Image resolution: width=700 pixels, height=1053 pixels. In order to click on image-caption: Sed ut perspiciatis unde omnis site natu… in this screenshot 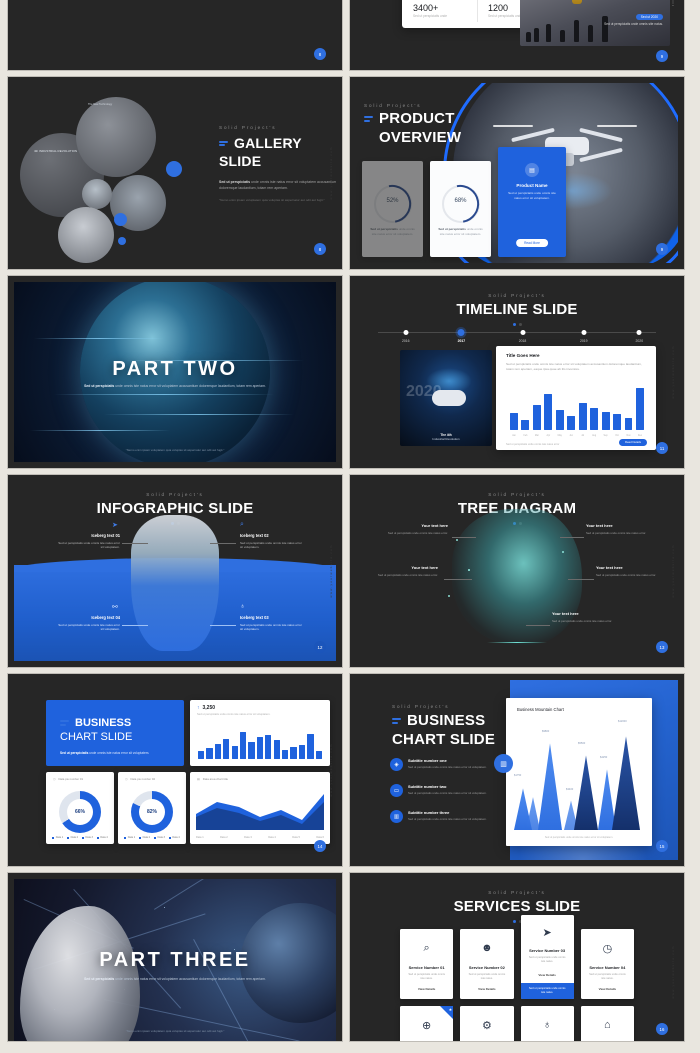, I will do `click(633, 24)`.